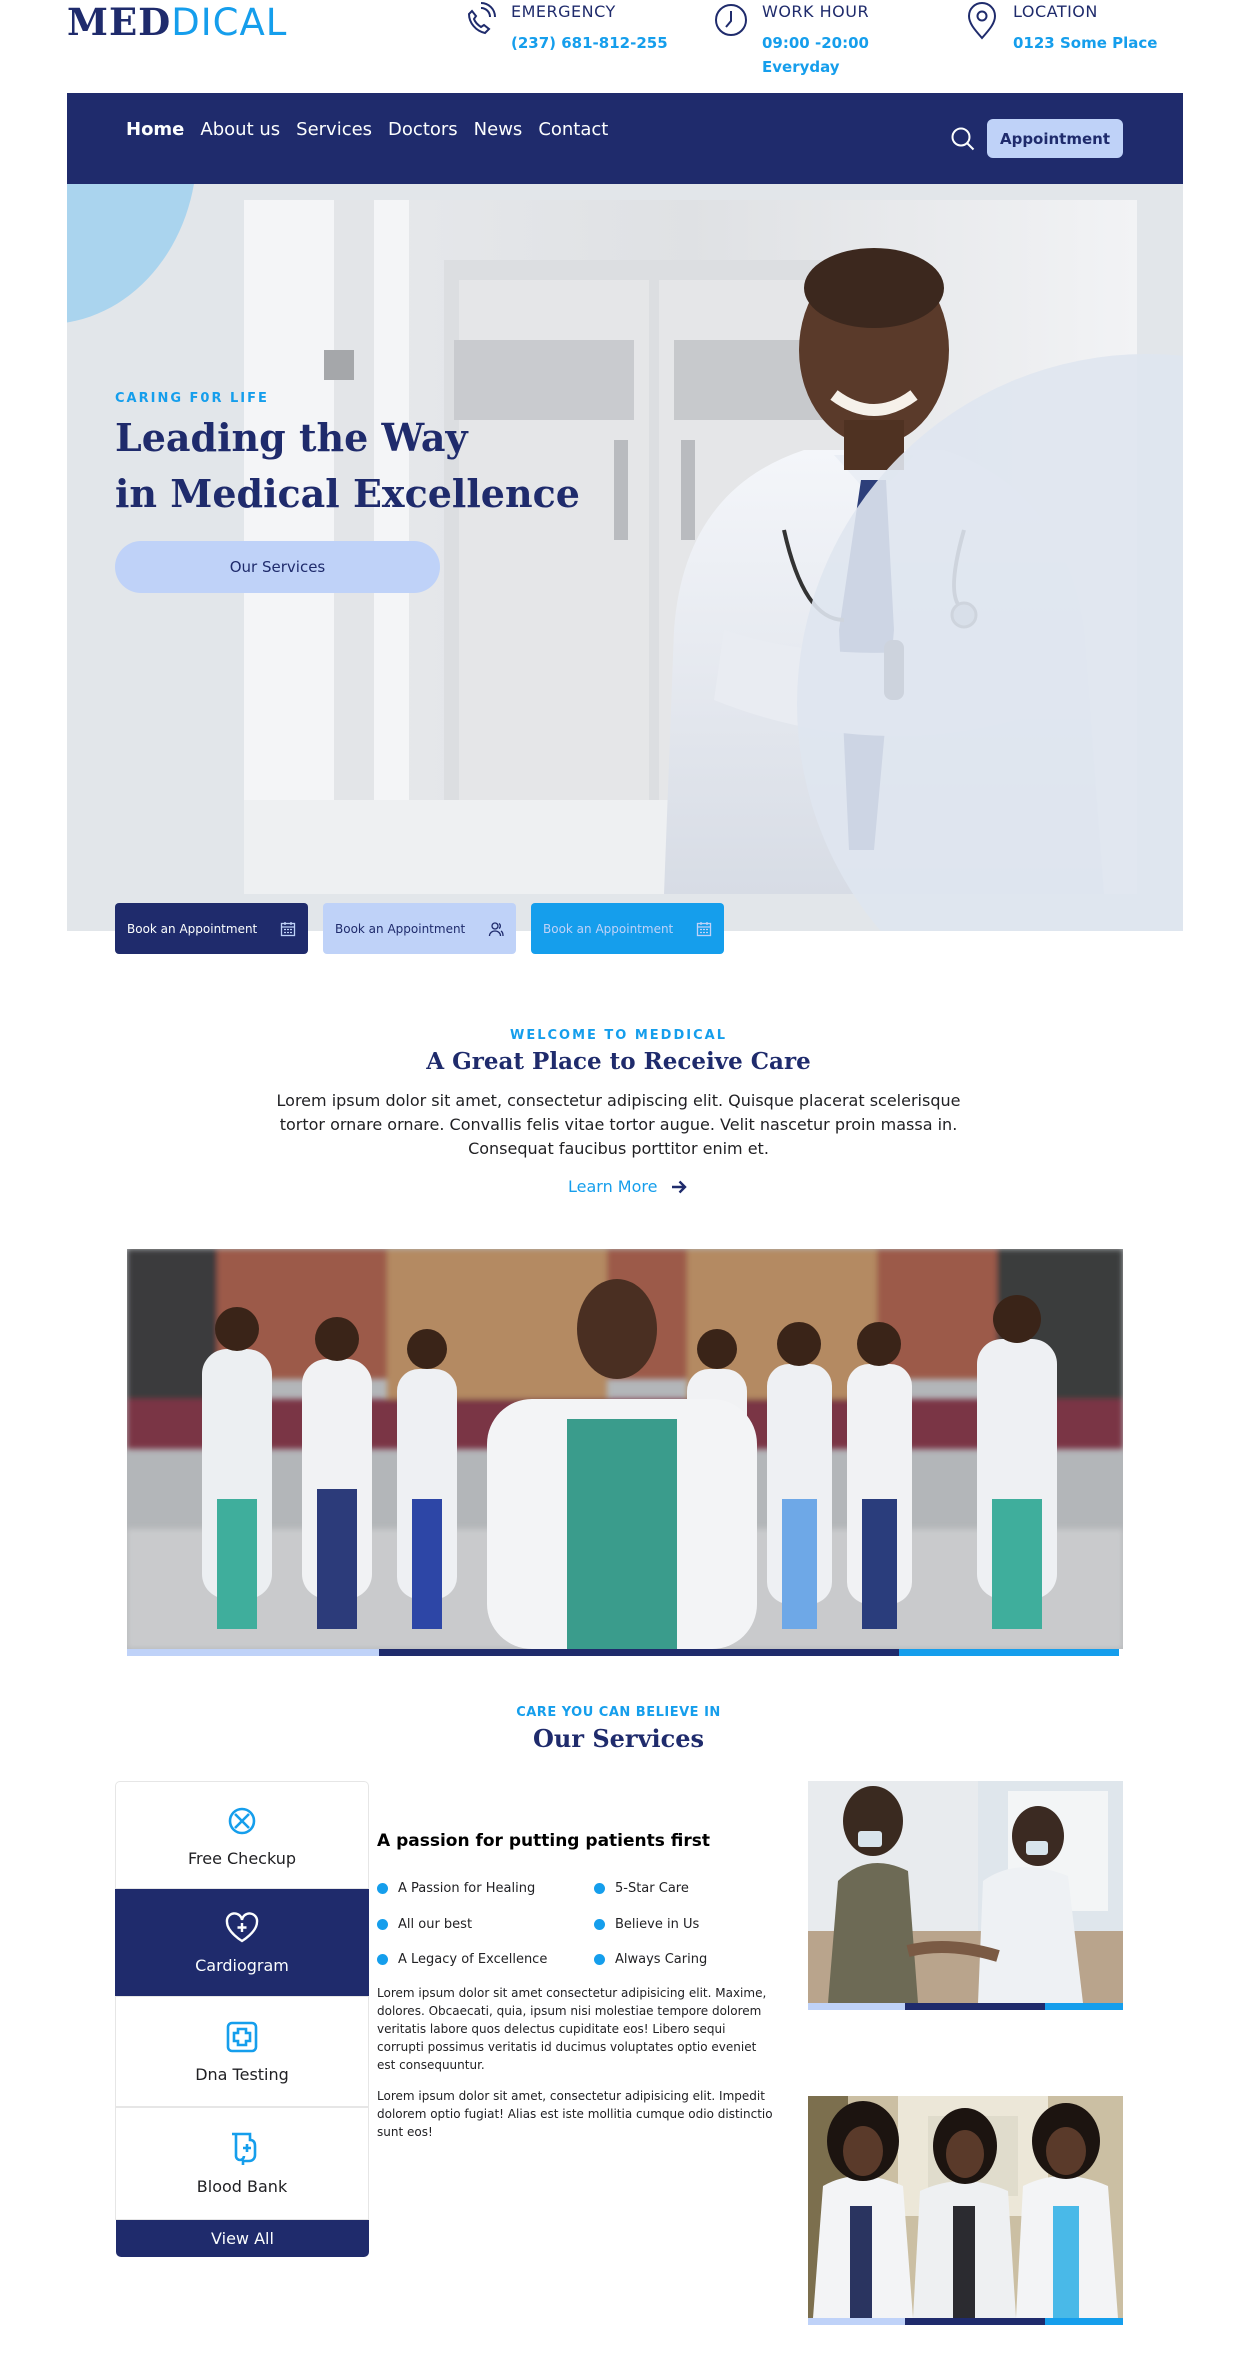 Image resolution: width=1237 pixels, height=2361 pixels. I want to click on service-label: Blood Bank, so click(242, 2186).